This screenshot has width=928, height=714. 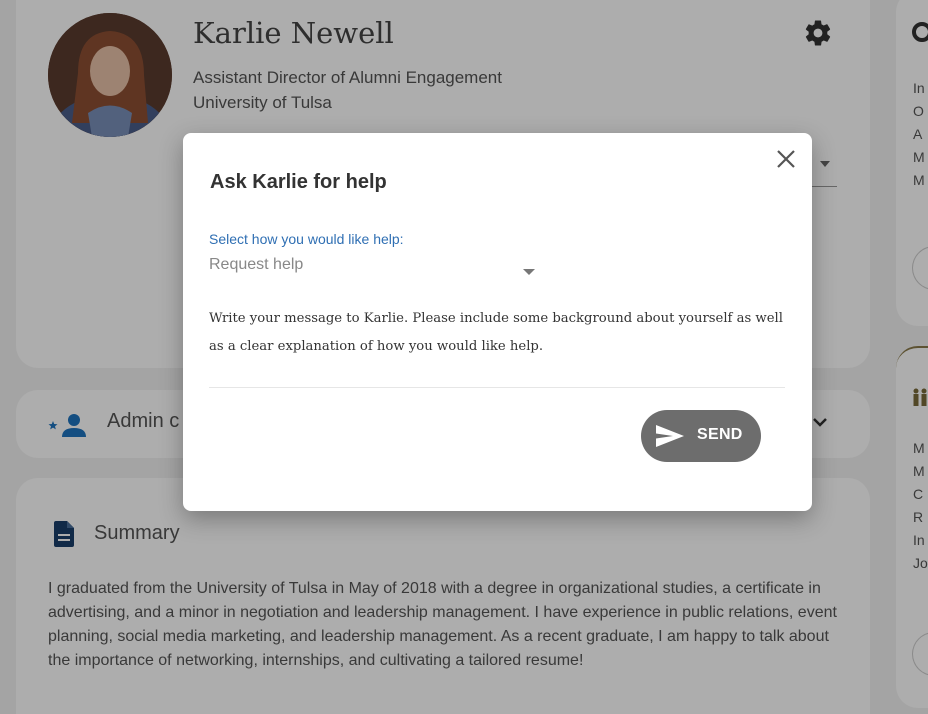 What do you see at coordinates (529, 269) in the screenshot?
I see `caret-down-icon` at bounding box center [529, 269].